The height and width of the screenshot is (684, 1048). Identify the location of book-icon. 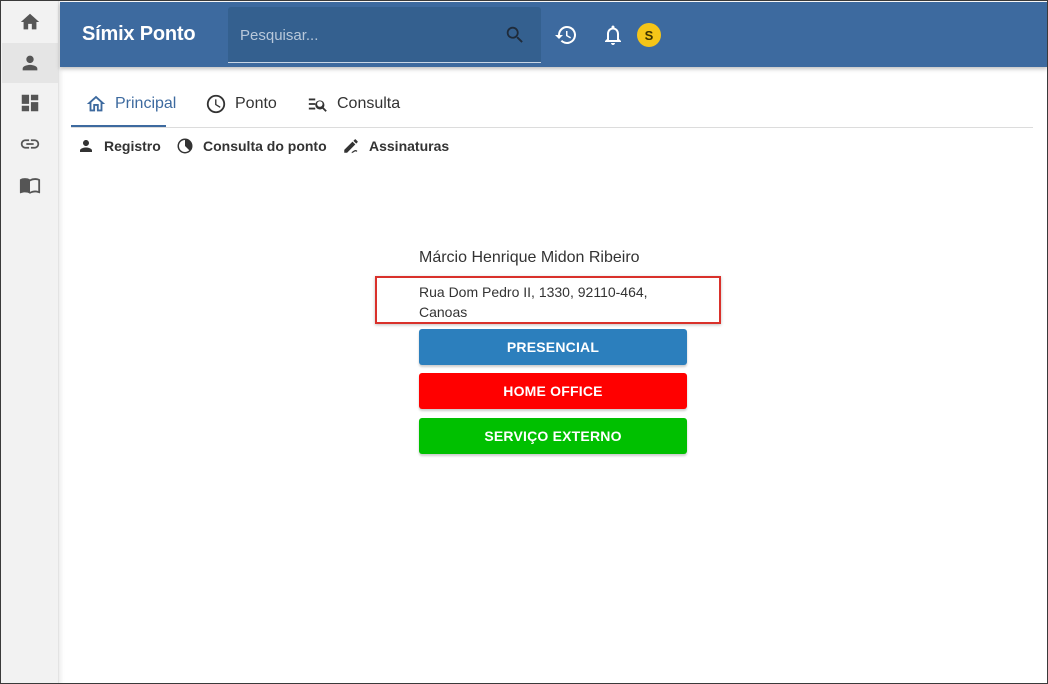
(30, 186).